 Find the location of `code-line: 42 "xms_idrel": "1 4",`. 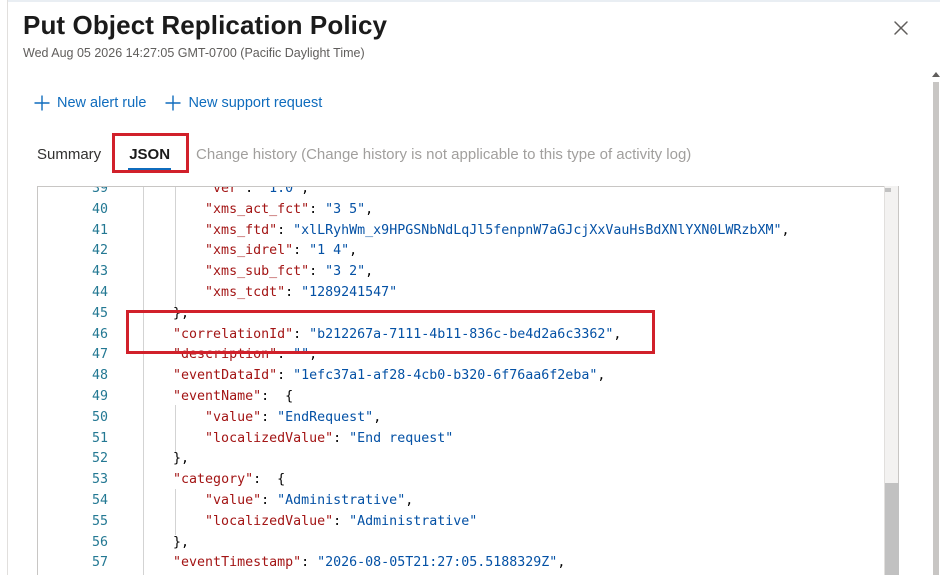

code-line: 42 "xms_idrel": "1 4", is located at coordinates (462, 251).